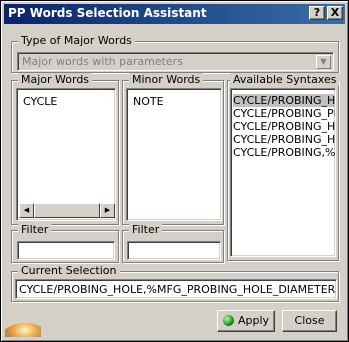 This screenshot has width=349, height=342. What do you see at coordinates (69, 270) in the screenshot?
I see `current-selection-label: Current Selection` at bounding box center [69, 270].